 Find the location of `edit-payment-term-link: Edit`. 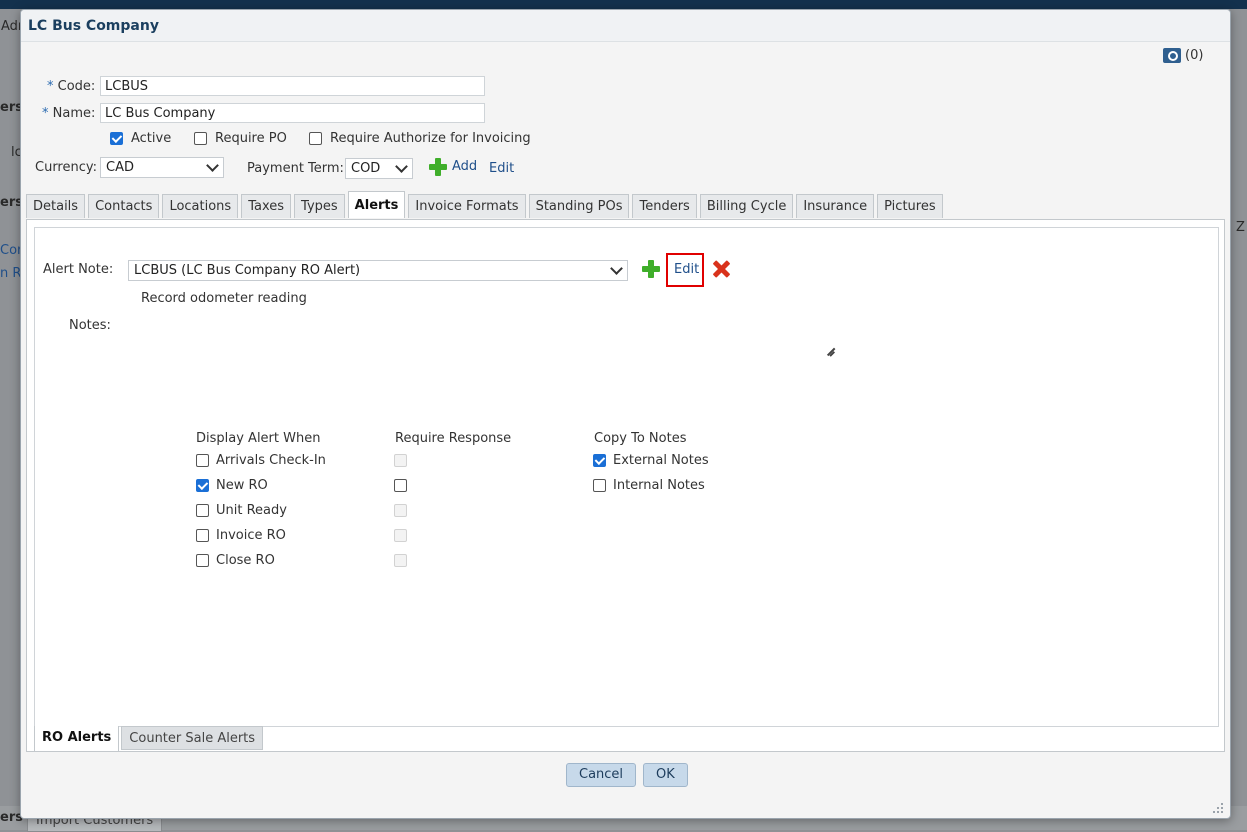

edit-payment-term-link: Edit is located at coordinates (501, 168).